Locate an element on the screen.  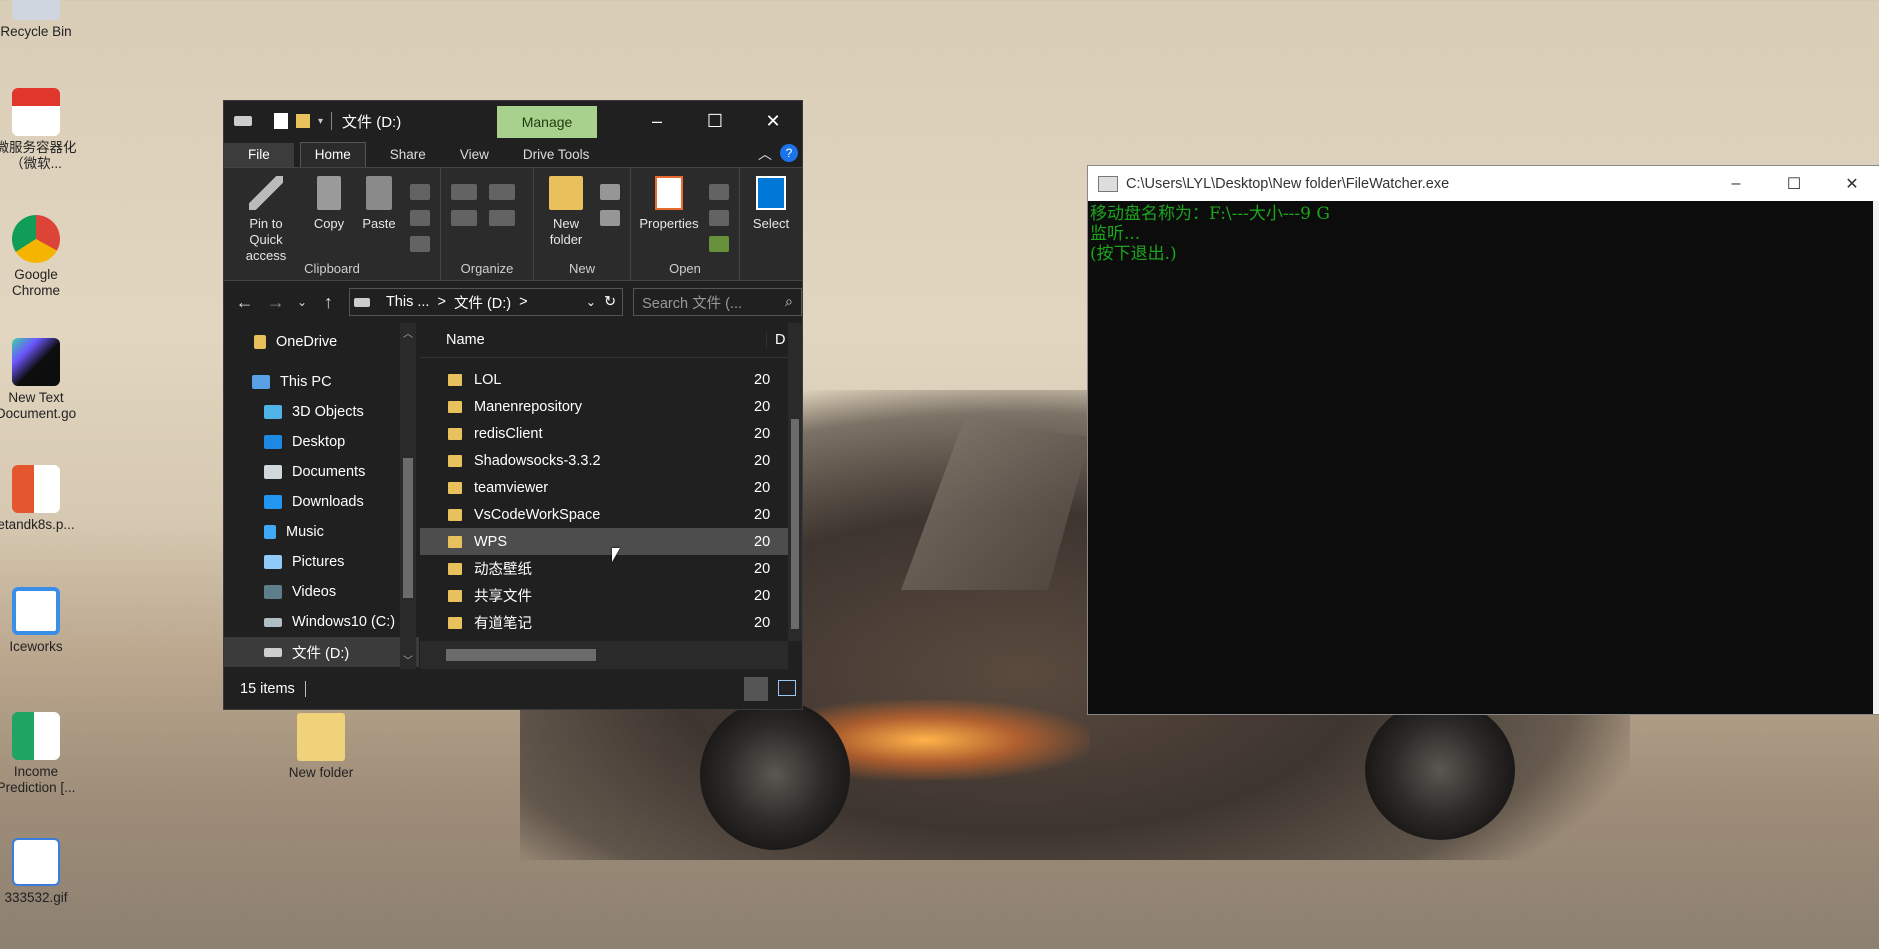
recent-locations-icon: ⌄ is located at coordinates (302, 302).